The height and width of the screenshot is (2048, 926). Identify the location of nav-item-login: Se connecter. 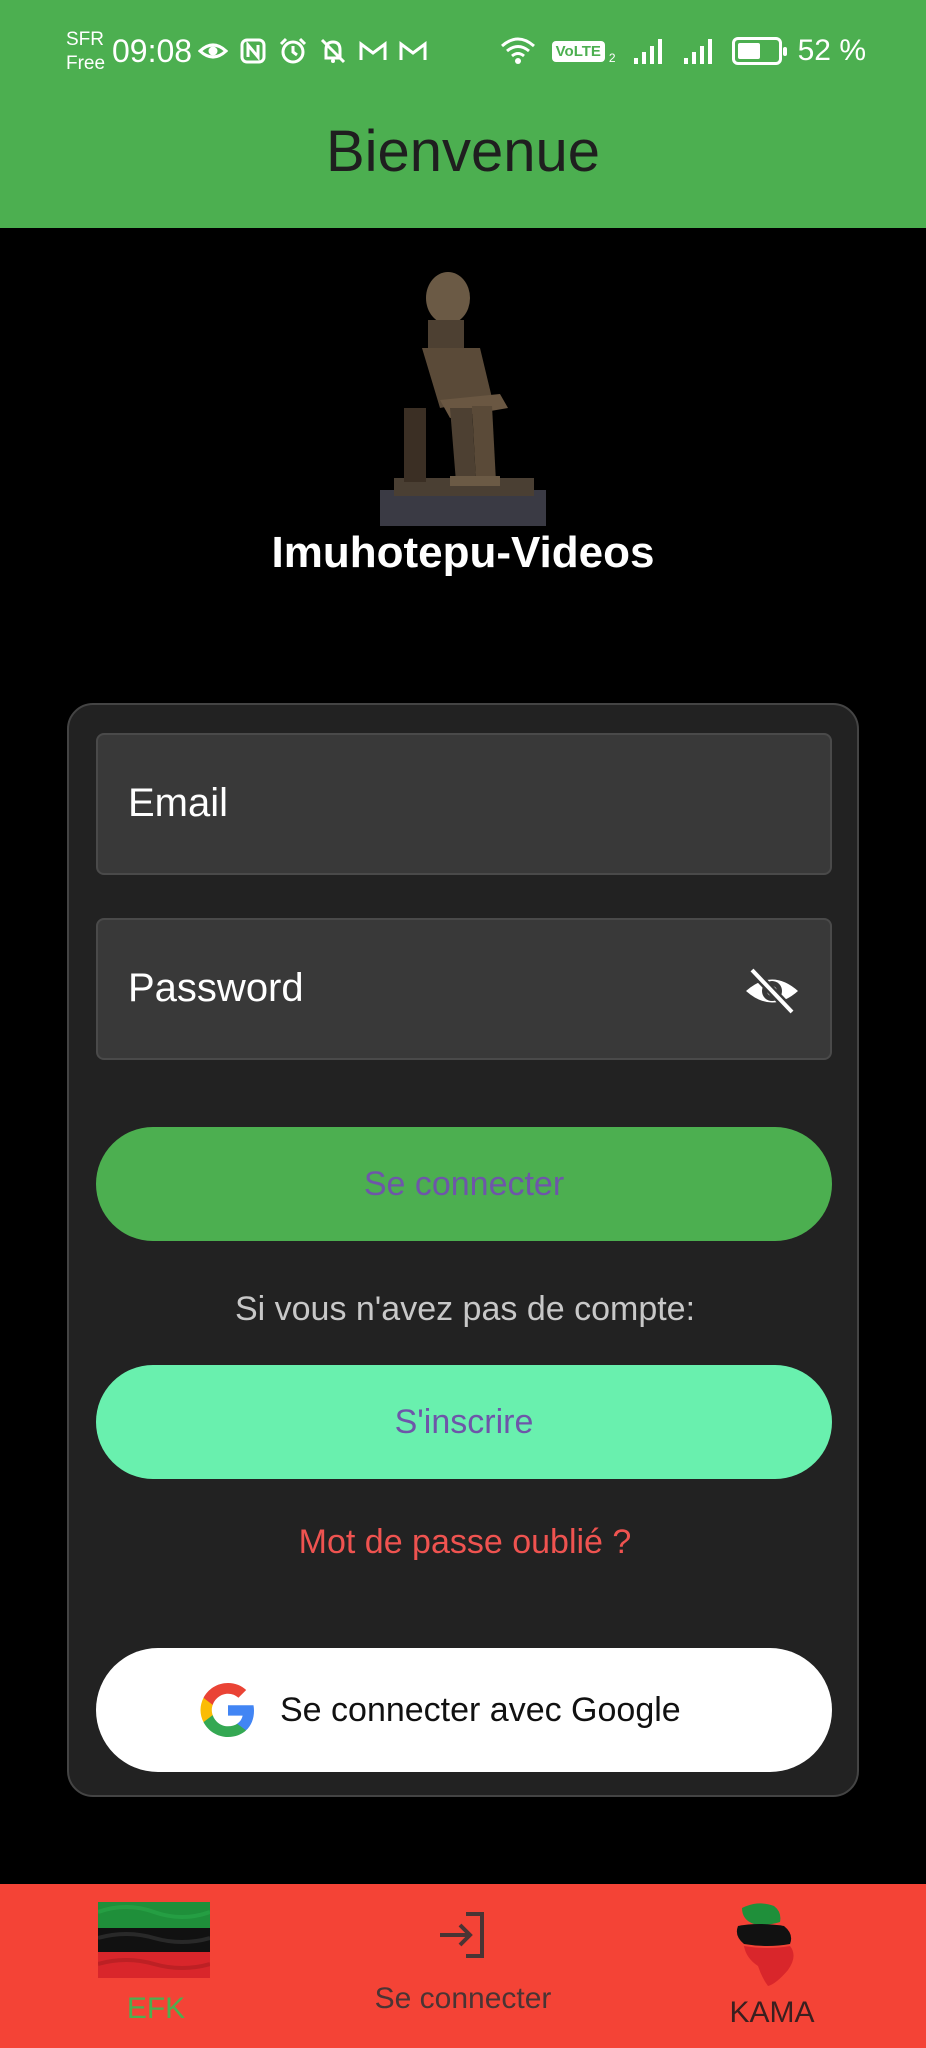
(463, 1966).